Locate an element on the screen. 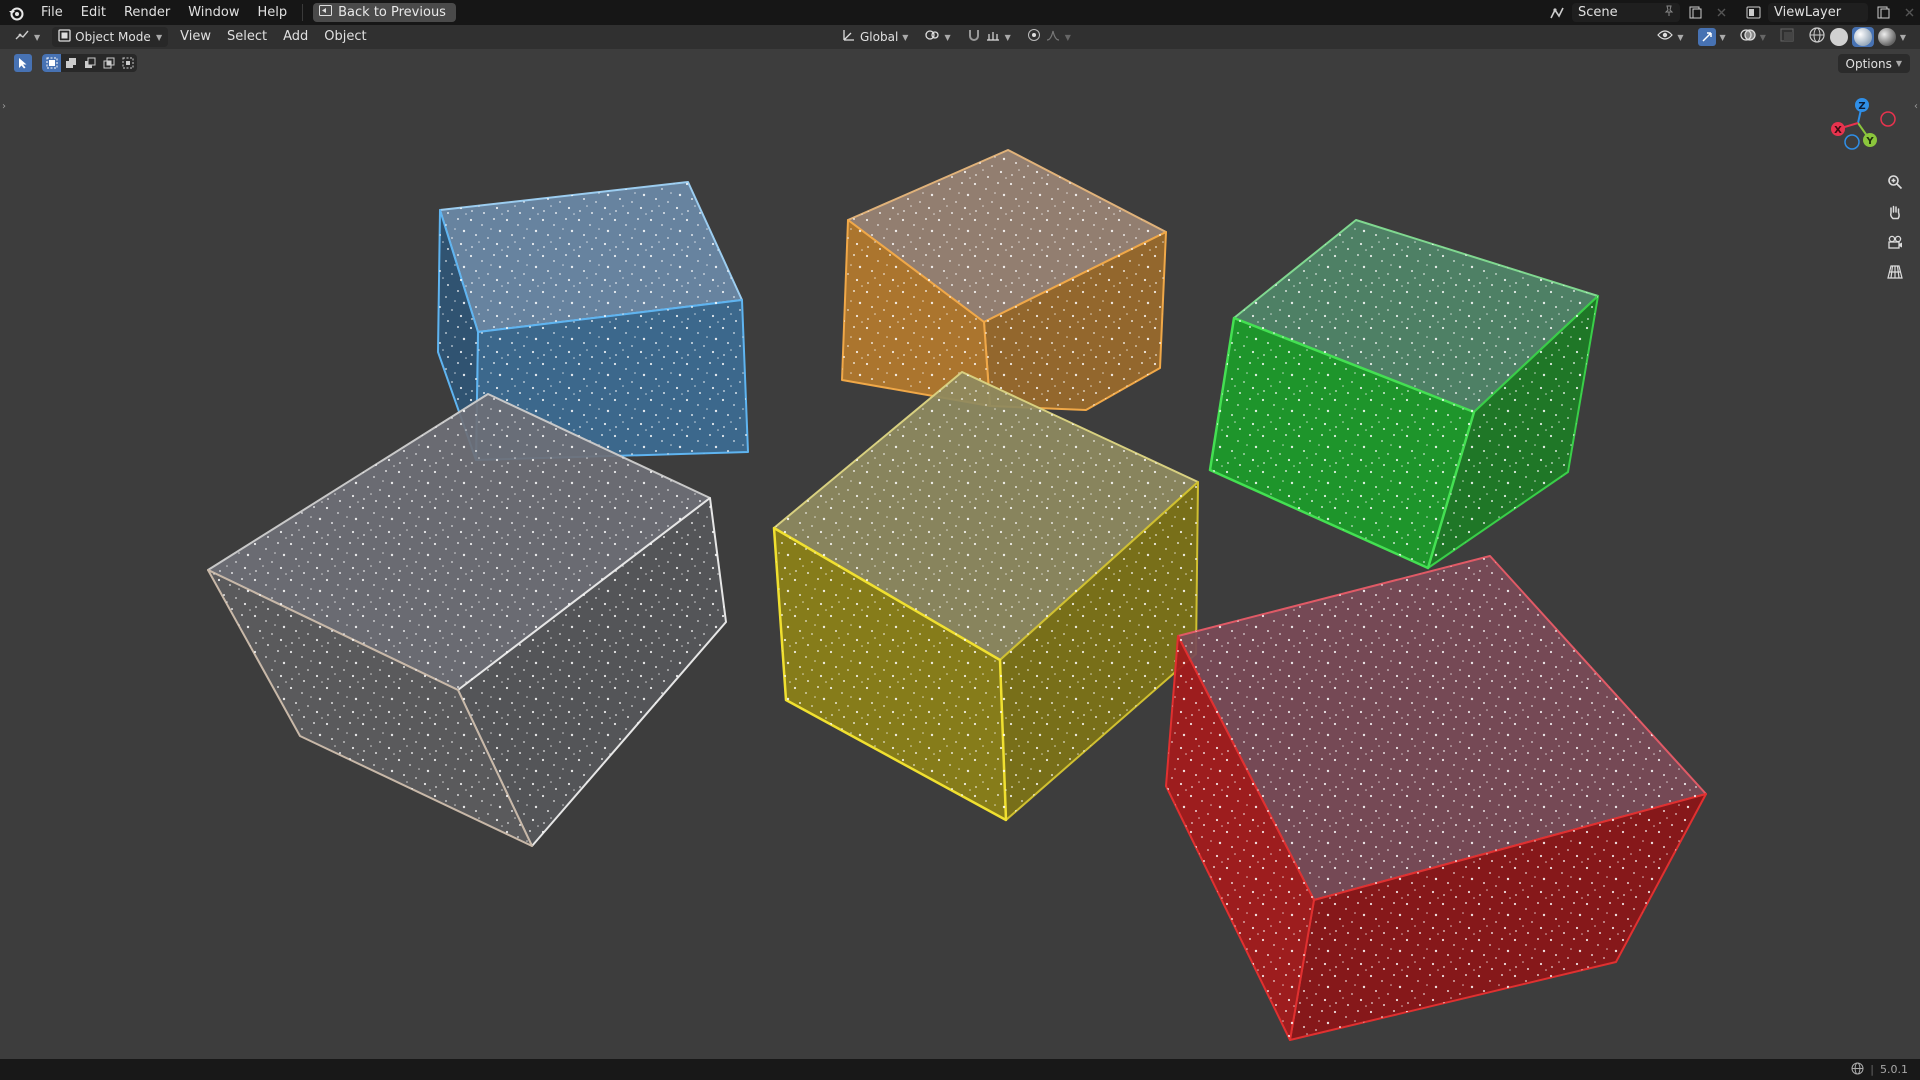 This screenshot has height=1080, width=1920. object-menu: Object is located at coordinates (345, 37).